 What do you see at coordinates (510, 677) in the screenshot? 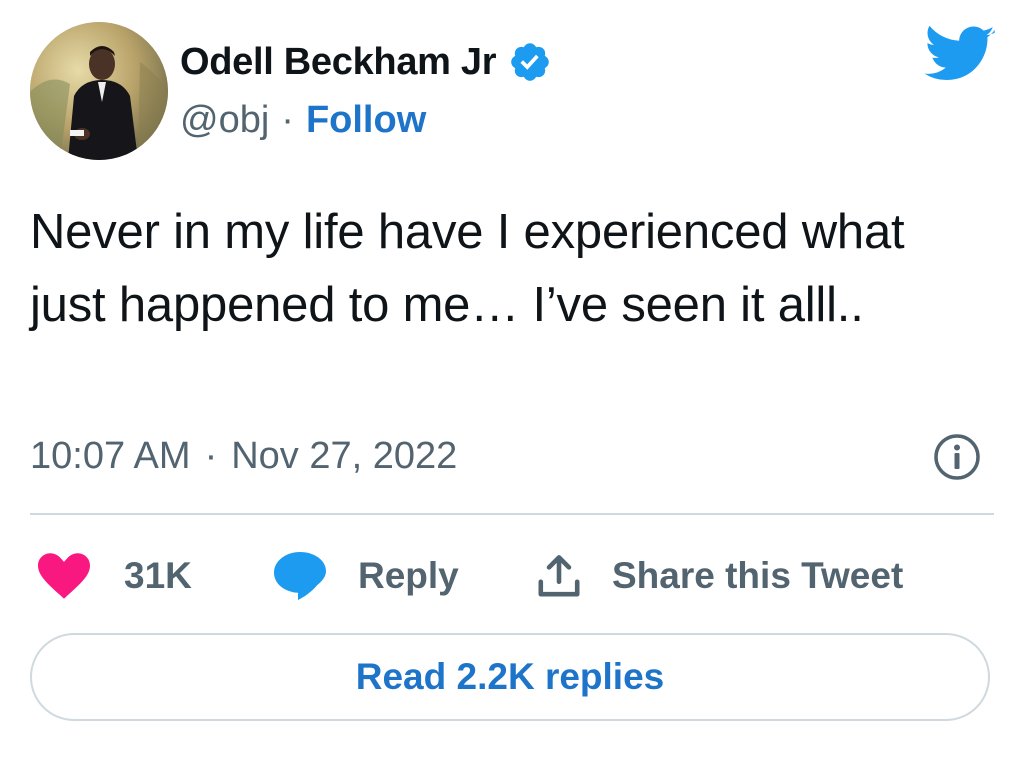
I see `read-replies-button: Read 2.2K replies` at bounding box center [510, 677].